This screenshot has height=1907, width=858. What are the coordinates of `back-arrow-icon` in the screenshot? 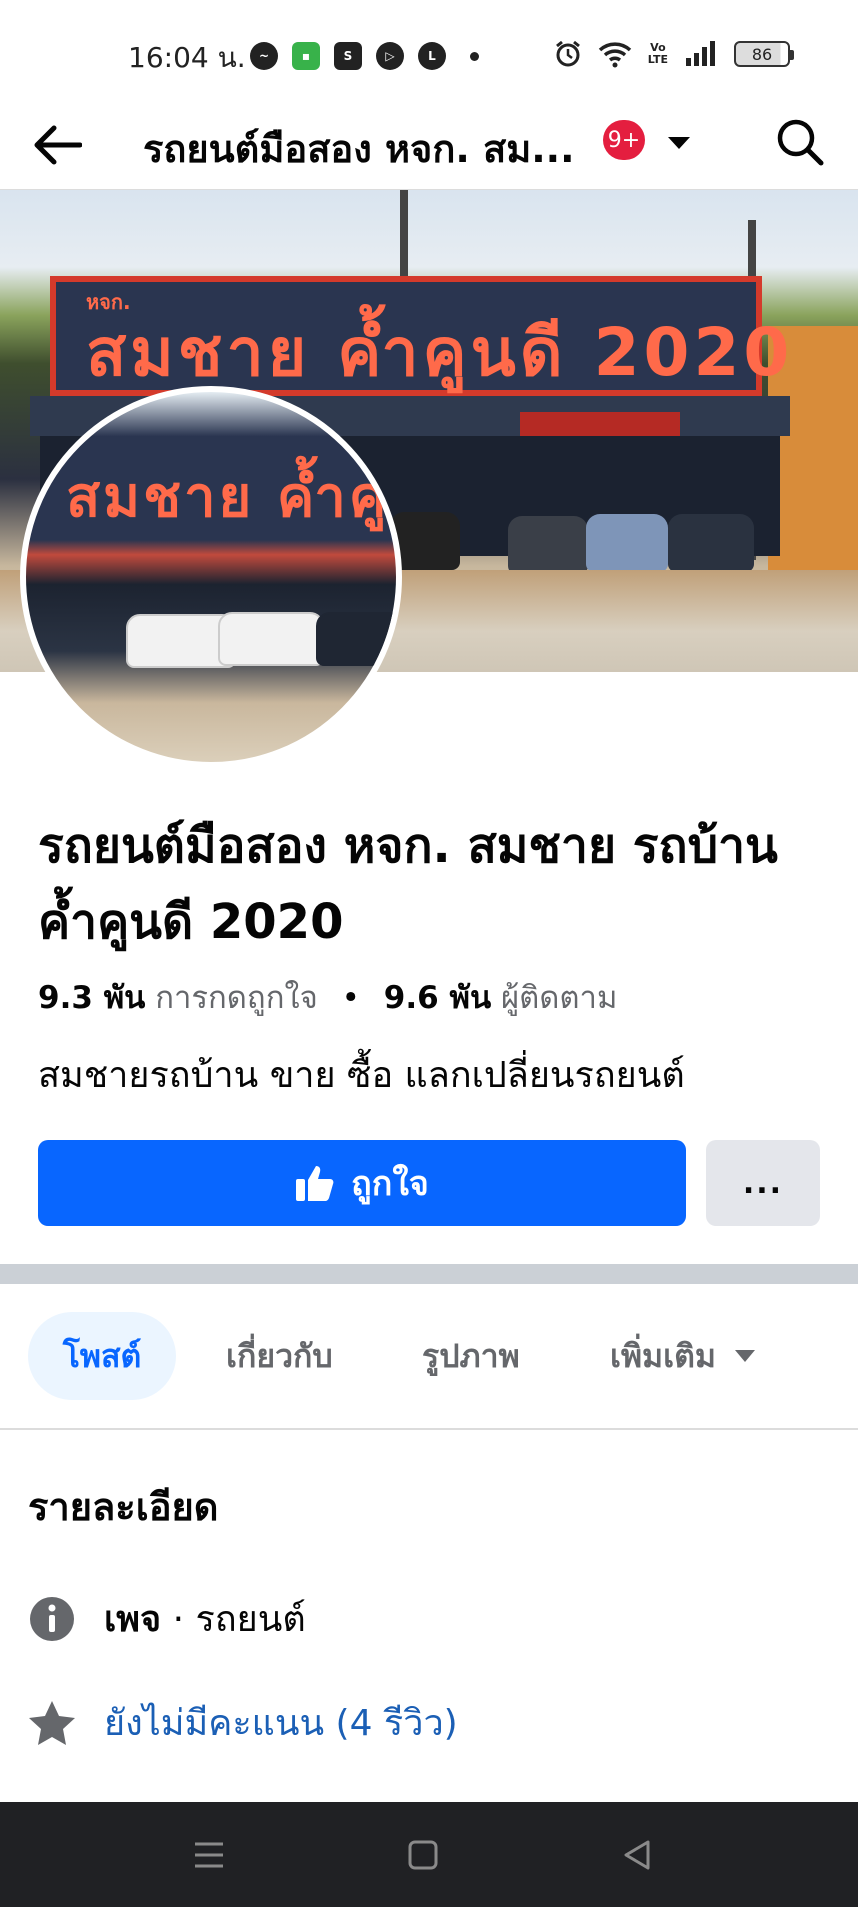 It's located at (58, 145).